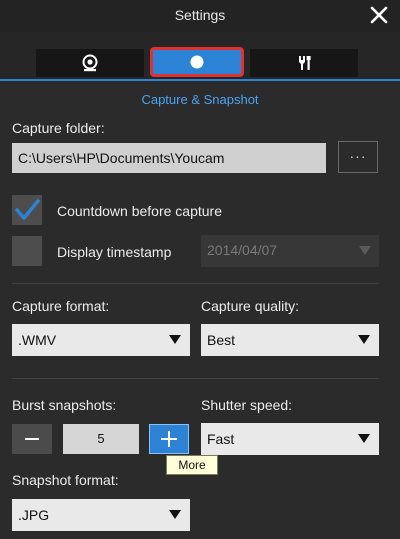  I want to click on close-icon, so click(379, 15).